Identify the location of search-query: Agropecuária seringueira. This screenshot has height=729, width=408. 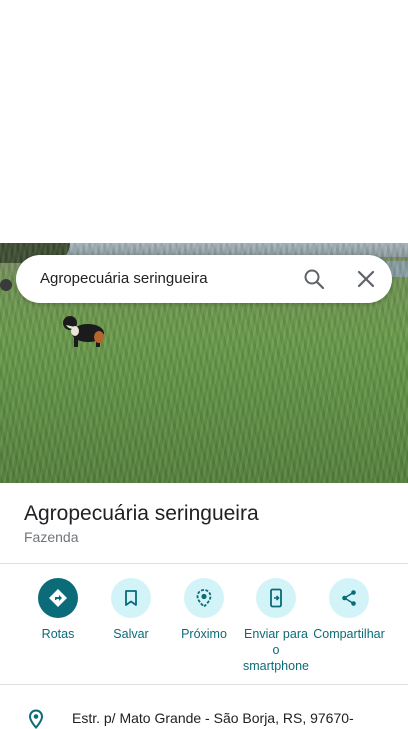
(124, 278).